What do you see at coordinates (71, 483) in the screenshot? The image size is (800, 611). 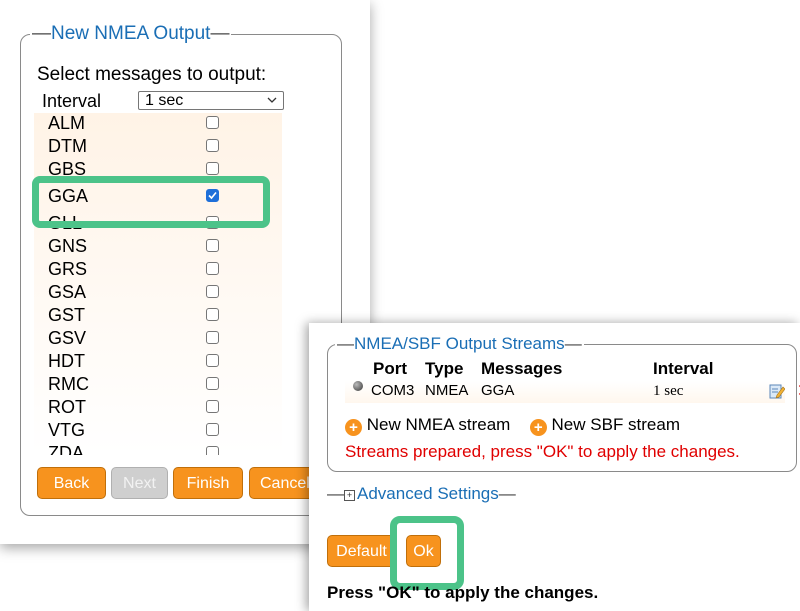 I see `back-button: Back` at bounding box center [71, 483].